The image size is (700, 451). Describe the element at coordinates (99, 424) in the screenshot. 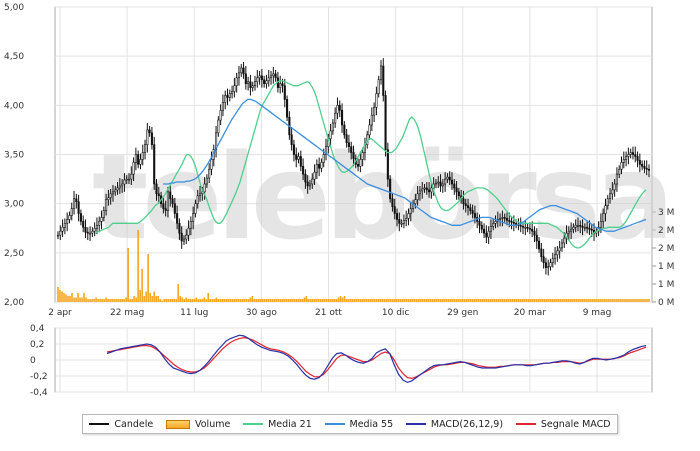

I see `legend-swatch-candles` at that location.